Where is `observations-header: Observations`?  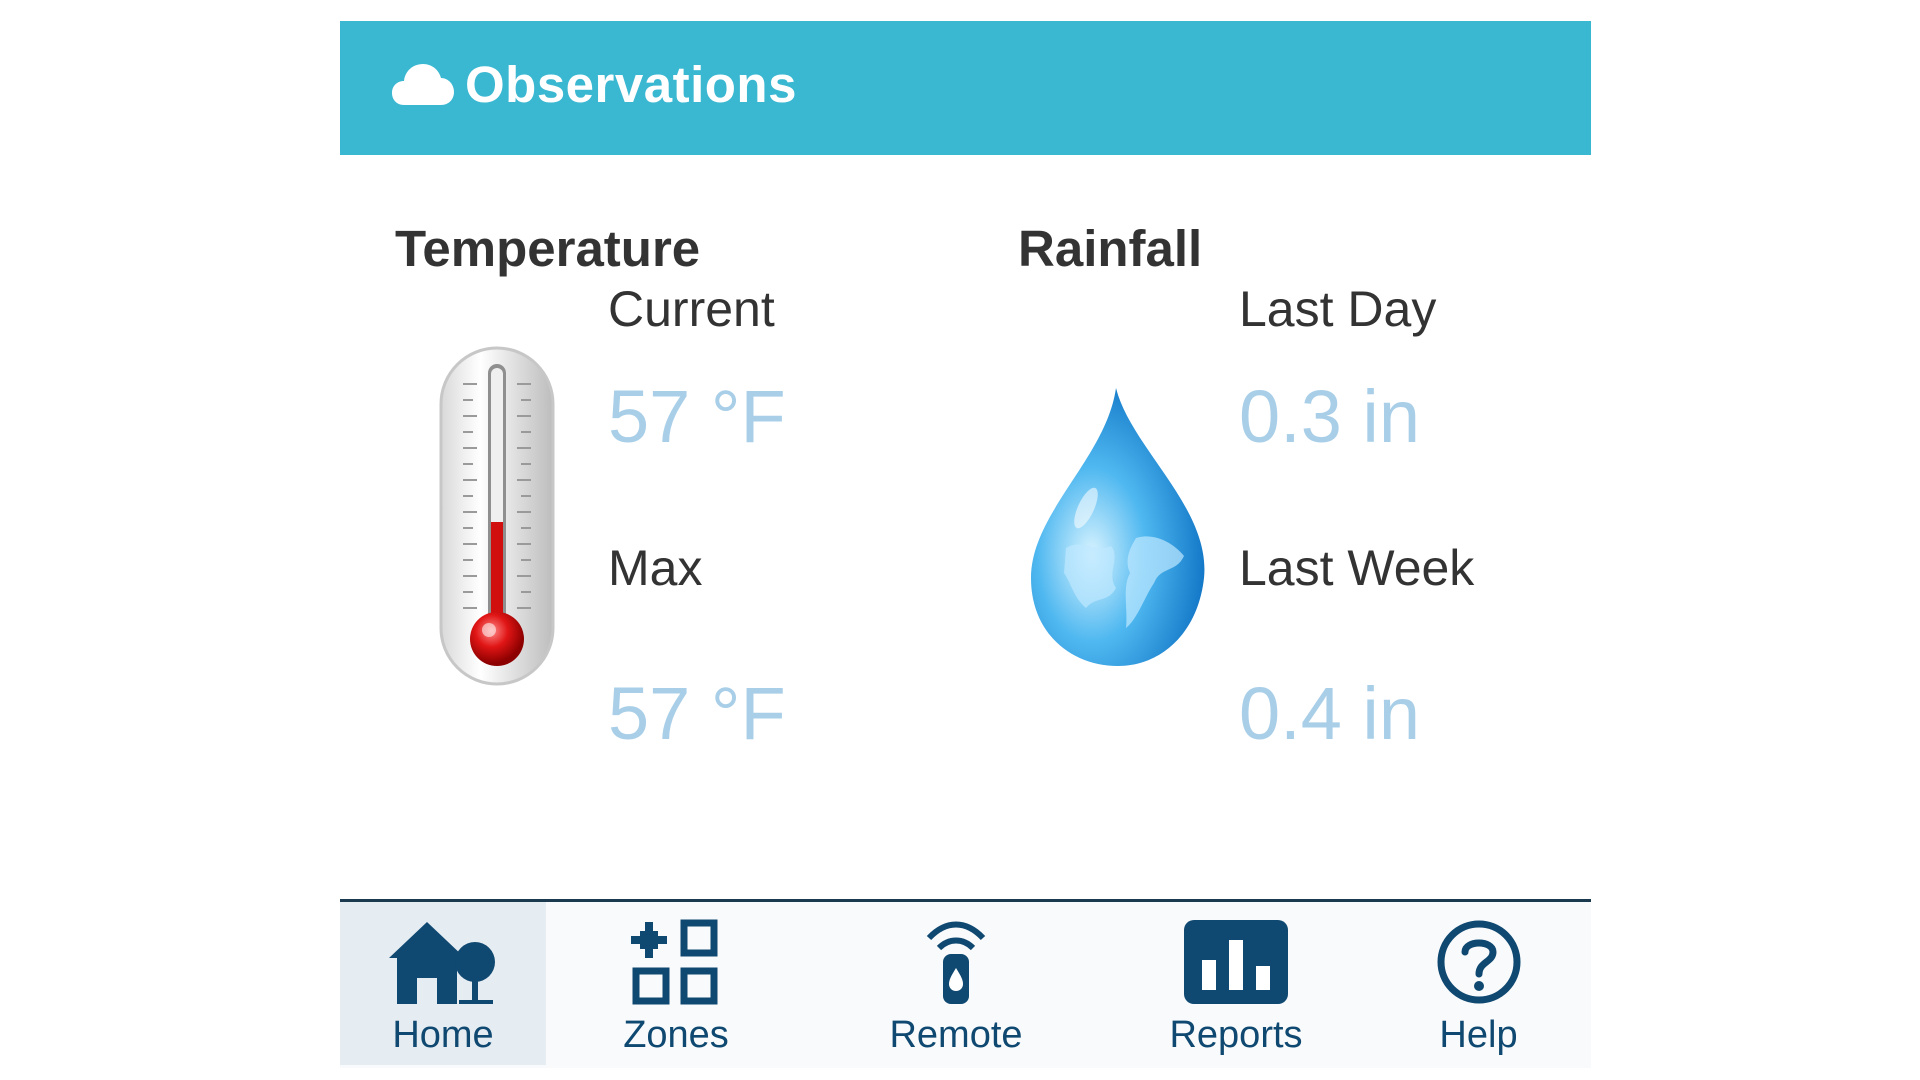 observations-header: Observations is located at coordinates (965, 88).